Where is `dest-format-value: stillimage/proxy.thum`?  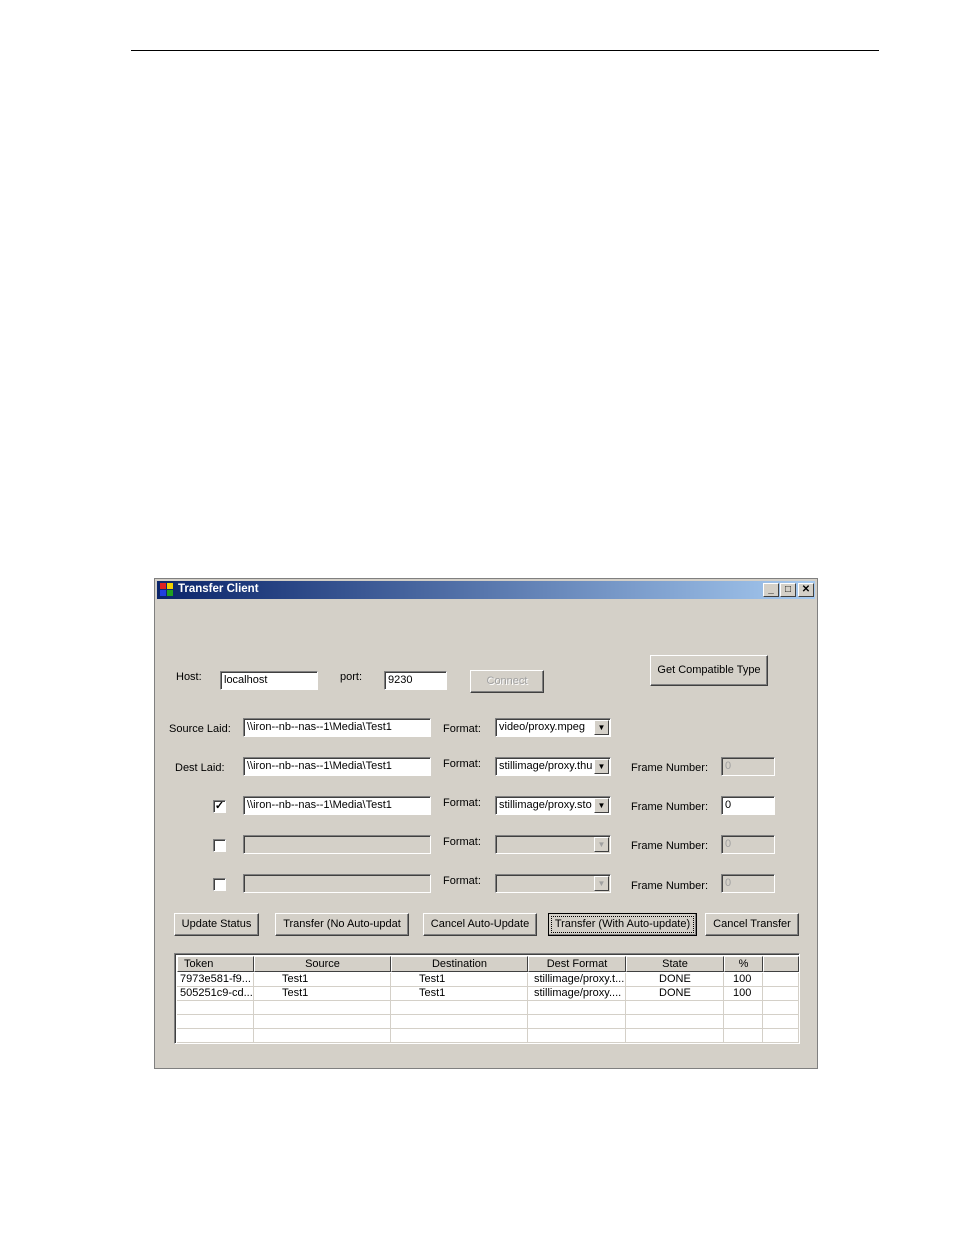 dest-format-value: stillimage/proxy.thum is located at coordinates (545, 766).